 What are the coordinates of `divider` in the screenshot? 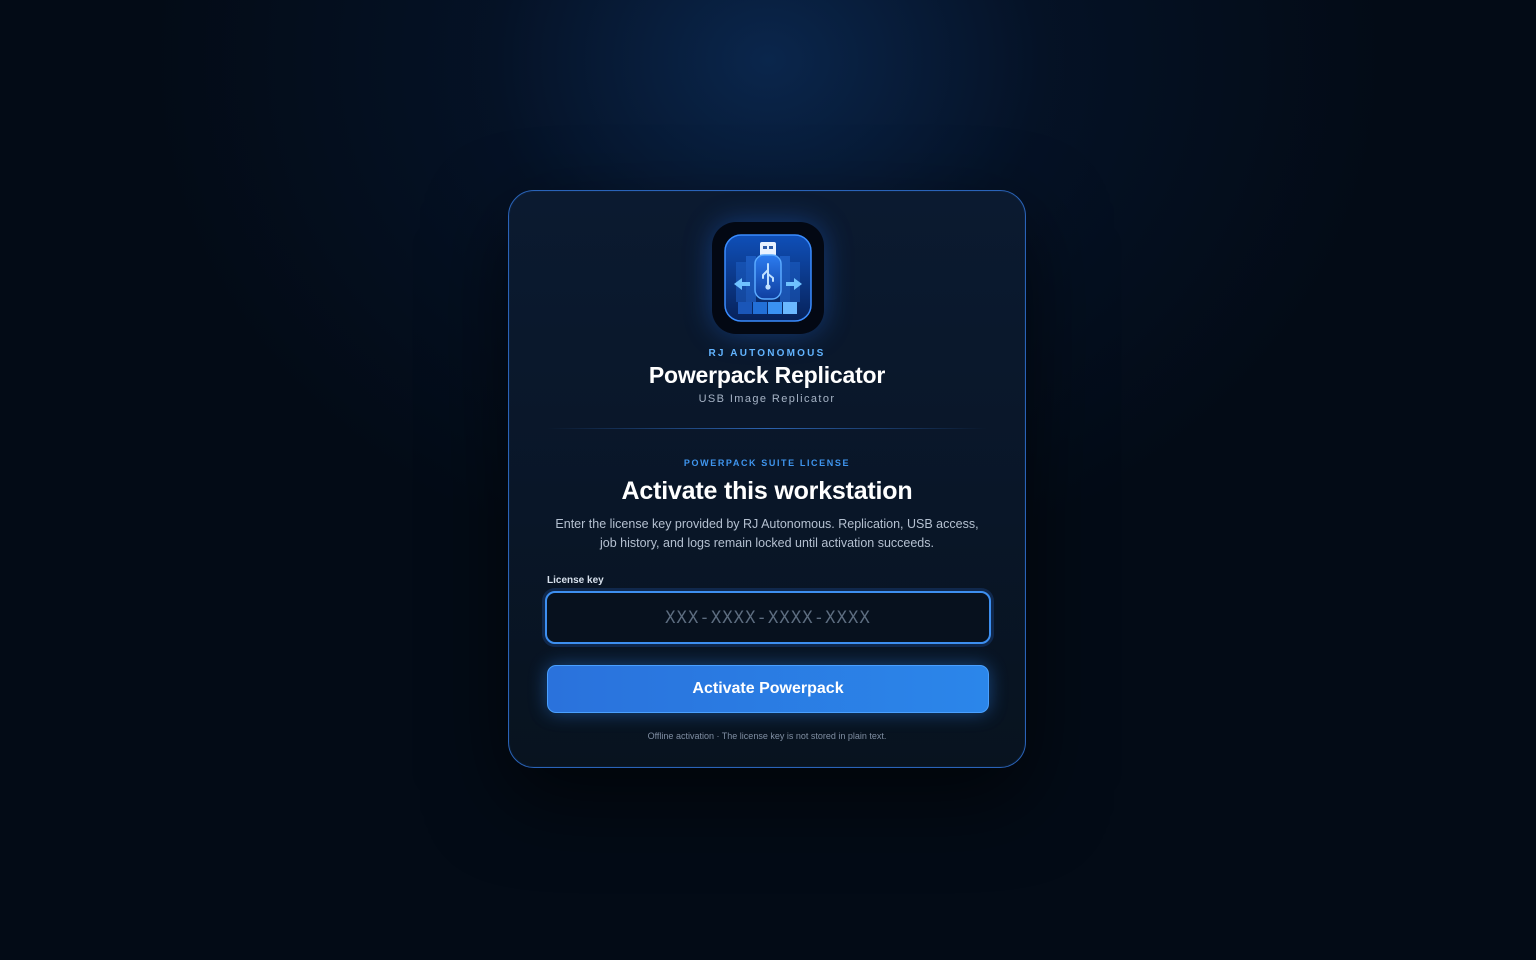 It's located at (767, 428).